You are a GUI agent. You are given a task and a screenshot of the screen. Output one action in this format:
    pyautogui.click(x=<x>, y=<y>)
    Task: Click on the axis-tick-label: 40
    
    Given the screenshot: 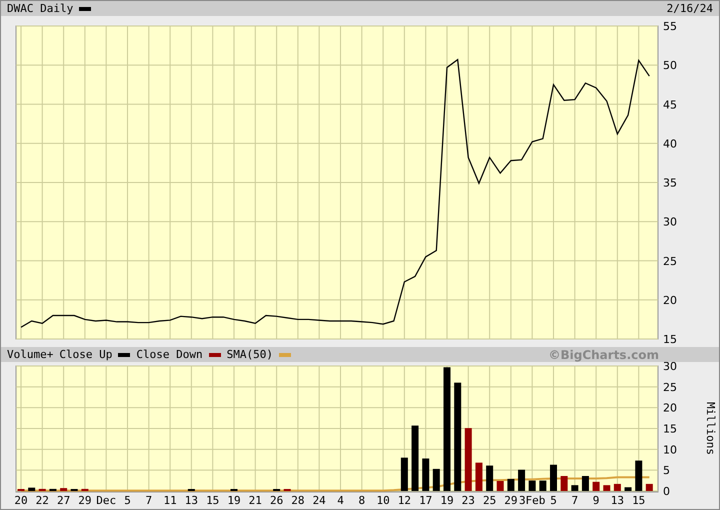 What is the action you would take?
    pyautogui.click(x=670, y=143)
    